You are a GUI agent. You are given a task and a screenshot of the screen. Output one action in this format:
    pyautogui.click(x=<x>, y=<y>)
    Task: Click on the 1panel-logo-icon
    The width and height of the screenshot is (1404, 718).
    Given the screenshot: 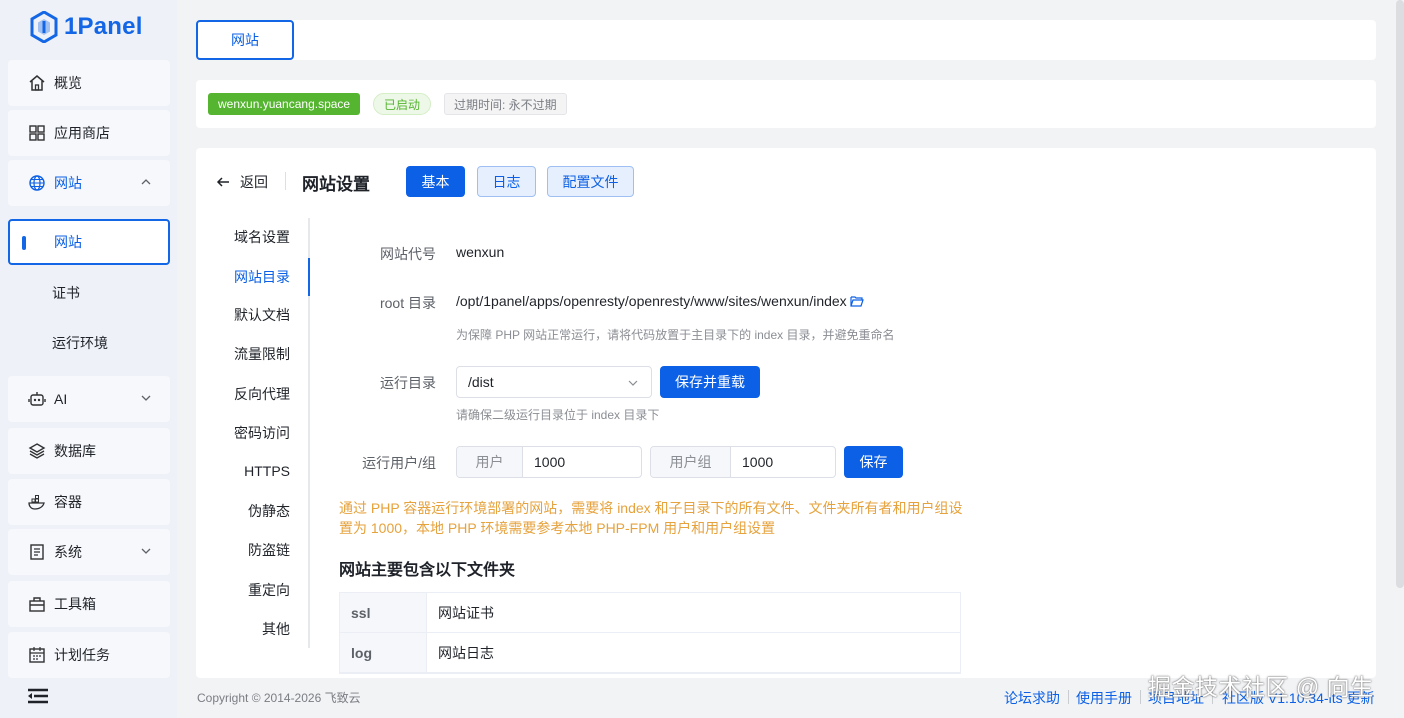 What is the action you would take?
    pyautogui.click(x=44, y=27)
    